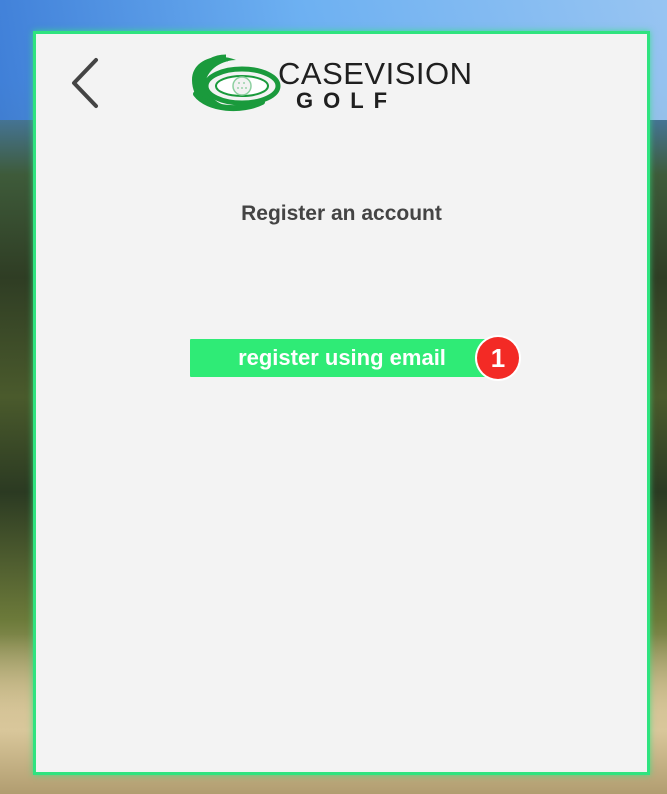 Image resolution: width=667 pixels, height=794 pixels. I want to click on register-email-button: register using email, so click(342, 358).